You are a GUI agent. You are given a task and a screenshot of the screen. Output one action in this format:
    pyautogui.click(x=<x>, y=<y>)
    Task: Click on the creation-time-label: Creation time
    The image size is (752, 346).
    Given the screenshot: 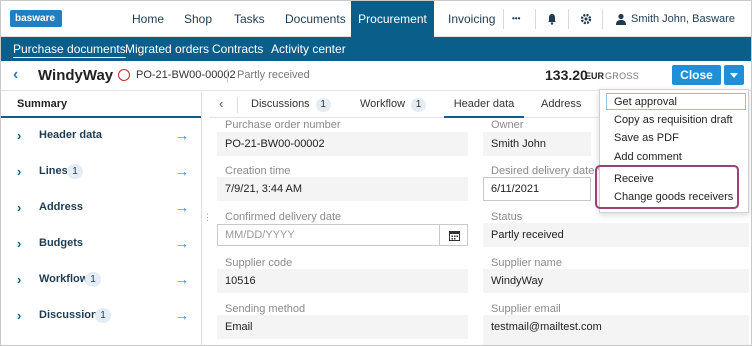 What is the action you would take?
    pyautogui.click(x=258, y=171)
    